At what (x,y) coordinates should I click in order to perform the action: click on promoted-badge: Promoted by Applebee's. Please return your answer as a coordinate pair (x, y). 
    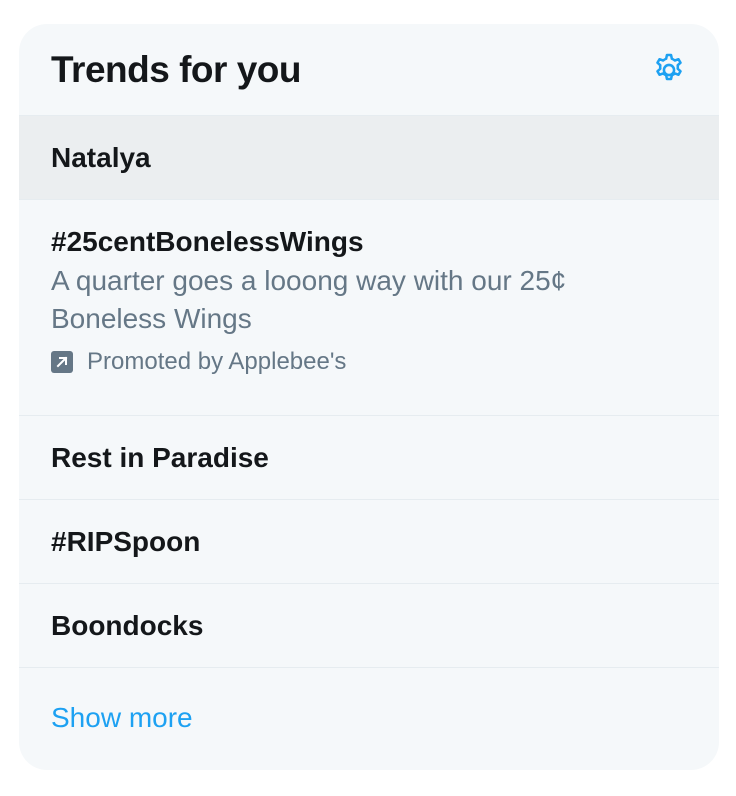
    Looking at the image, I should click on (369, 362).